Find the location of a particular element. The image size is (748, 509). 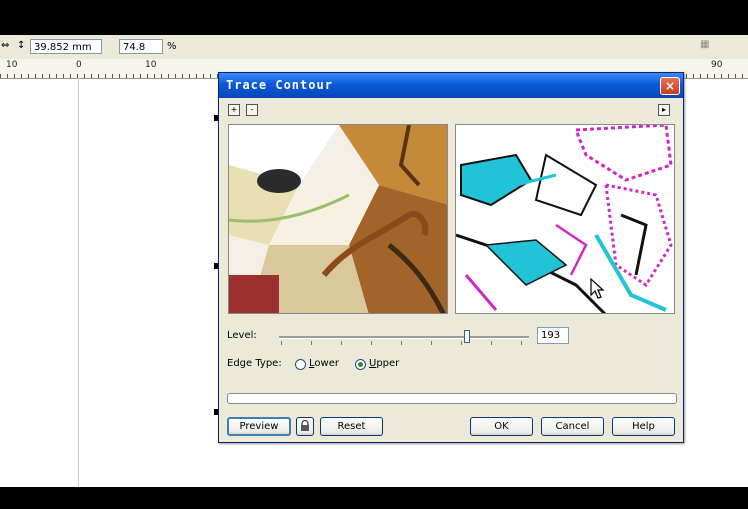

object-height-field: 39.852 mm is located at coordinates (66, 46).